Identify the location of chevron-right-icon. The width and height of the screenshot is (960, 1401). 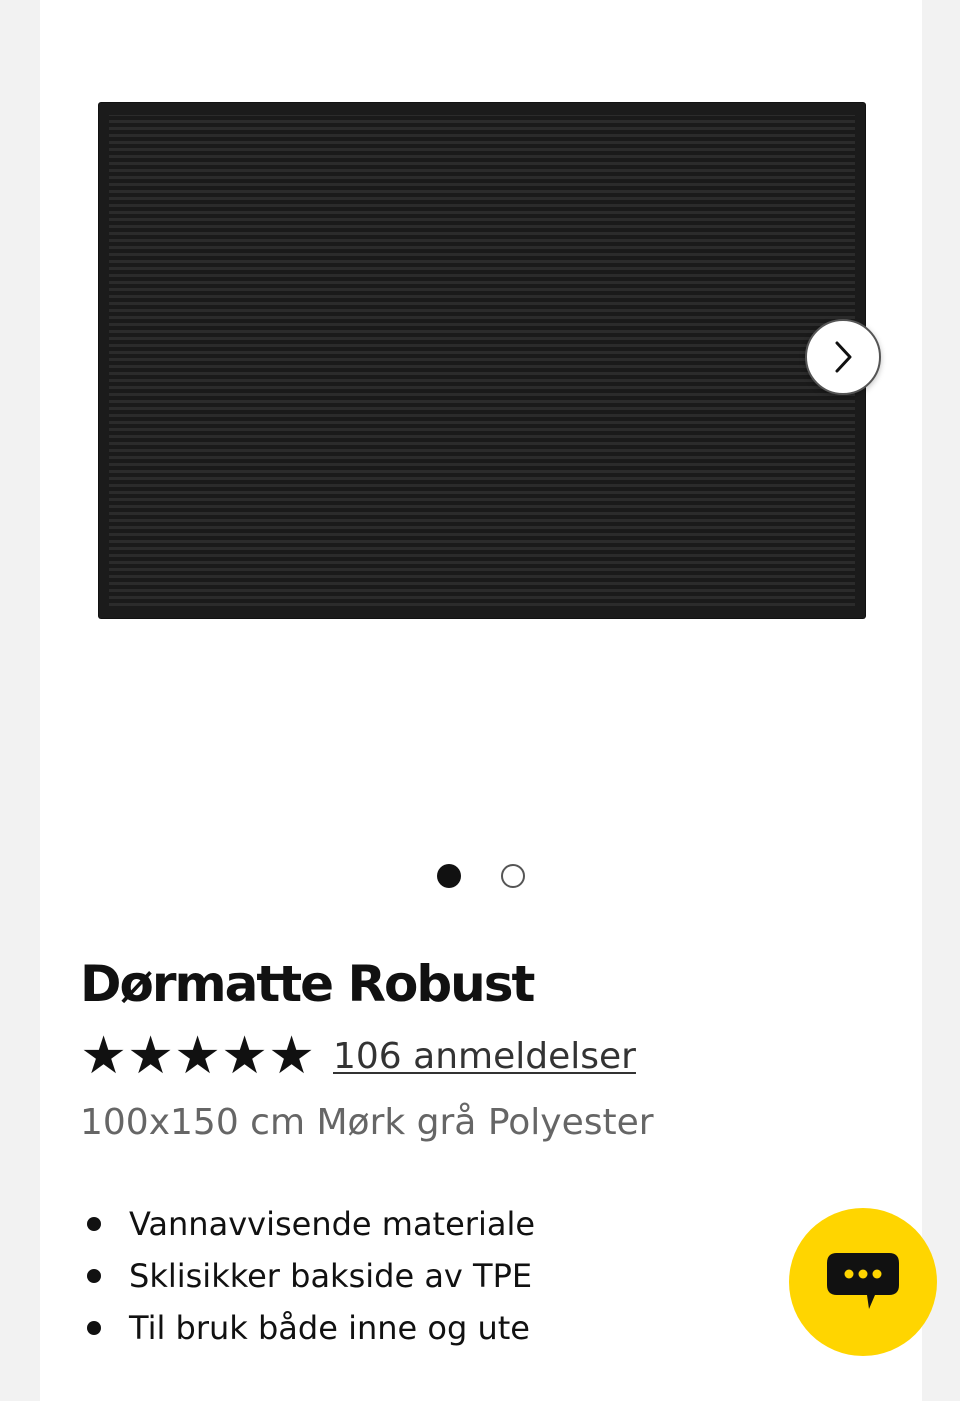
(843, 357).